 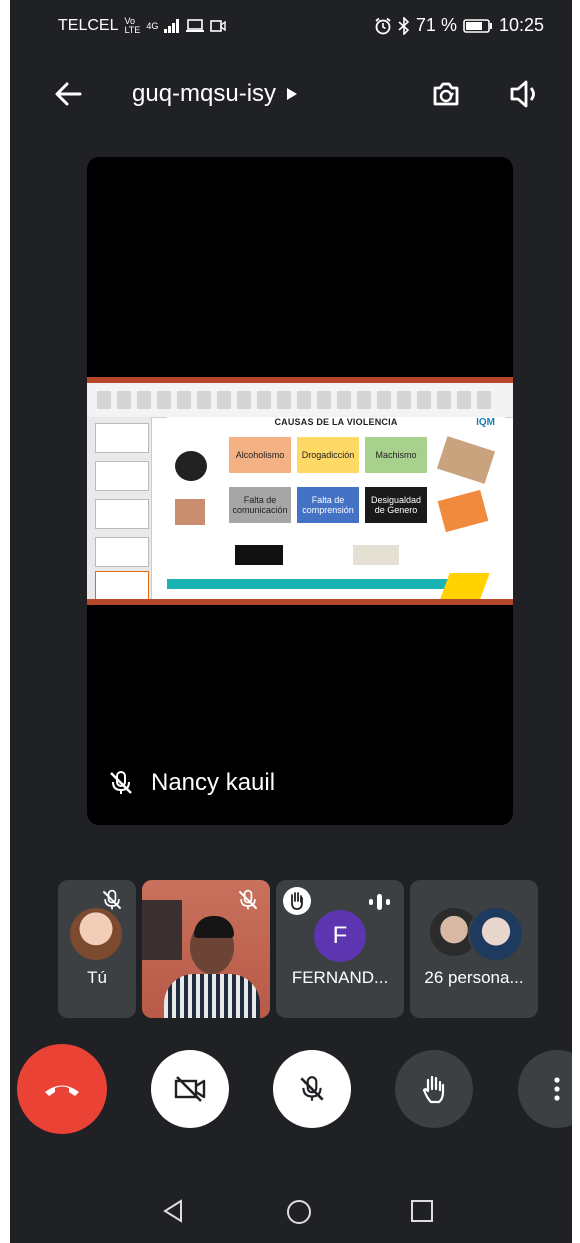 I want to click on back-arrow-icon, so click(x=70, y=94).